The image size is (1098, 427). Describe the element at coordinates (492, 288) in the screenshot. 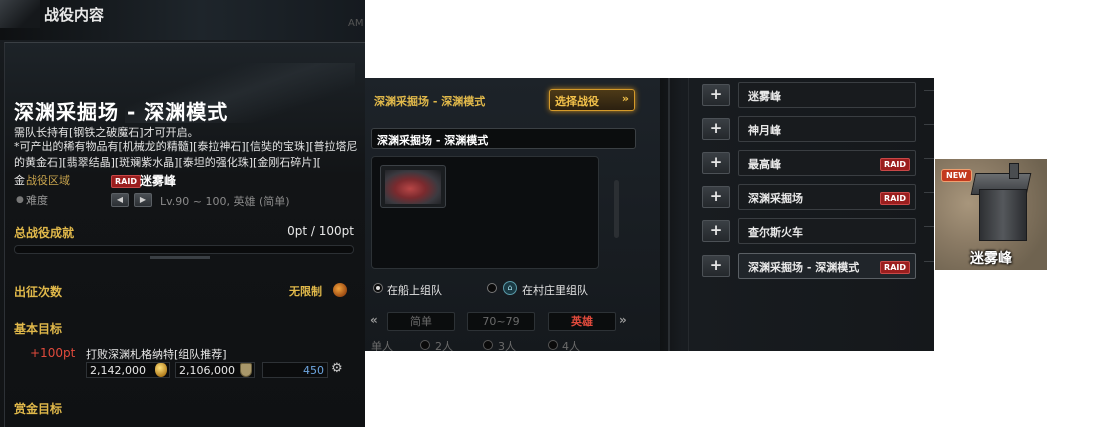

I see `party-in-village-radio` at that location.